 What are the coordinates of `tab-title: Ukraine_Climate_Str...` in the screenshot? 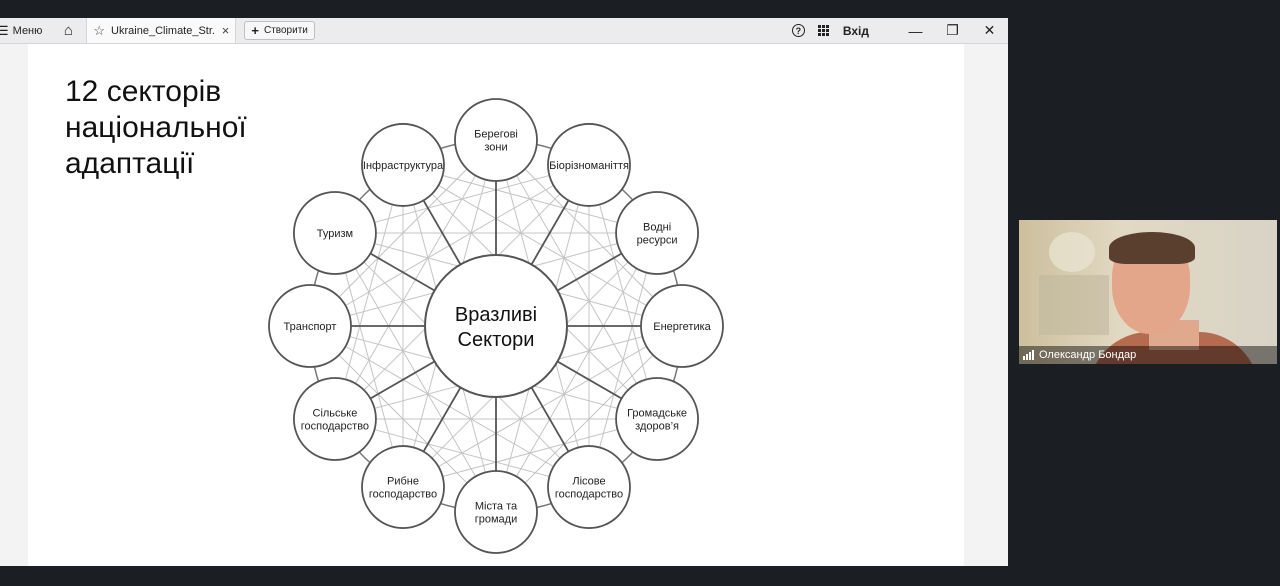 It's located at (163, 30).